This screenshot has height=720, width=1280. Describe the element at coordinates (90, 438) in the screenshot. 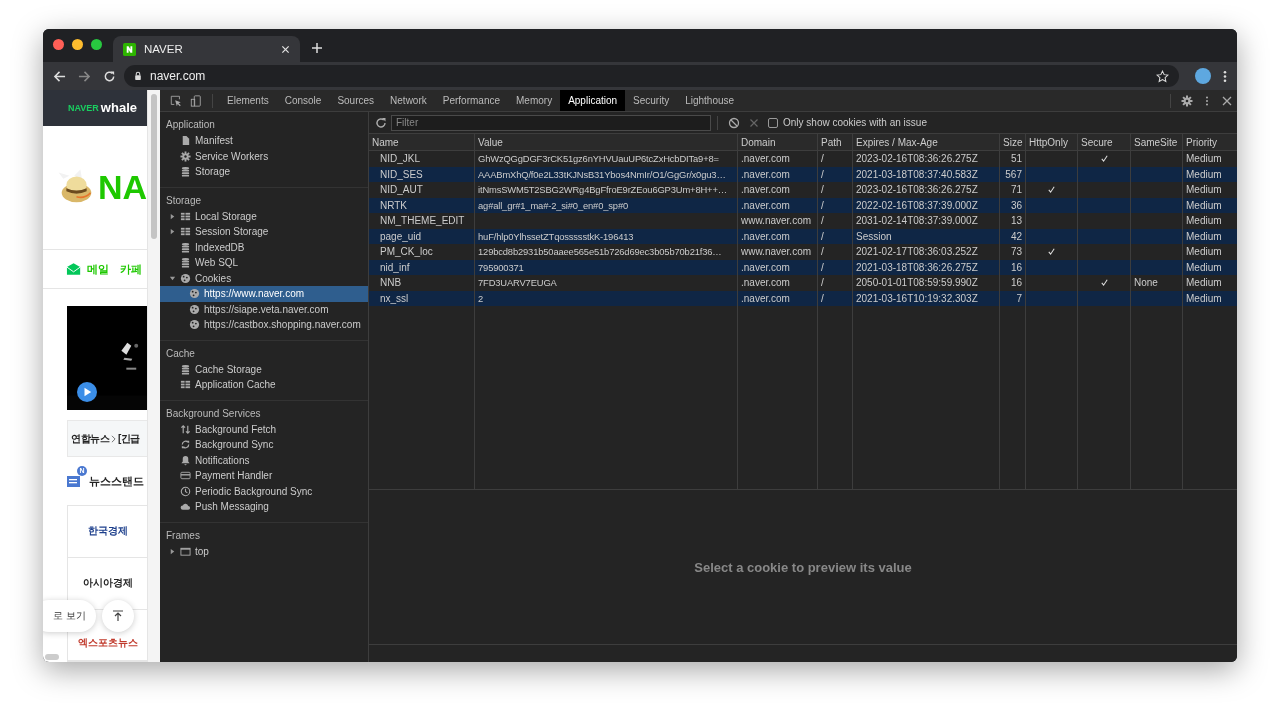

I see `news-source: 연합뉴스` at that location.